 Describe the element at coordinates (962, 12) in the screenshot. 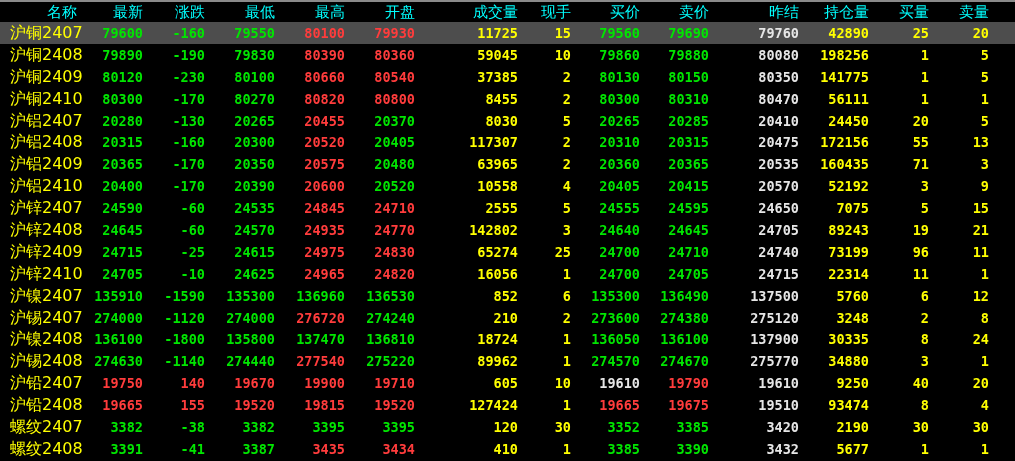

I see `column-header: 卖量` at that location.